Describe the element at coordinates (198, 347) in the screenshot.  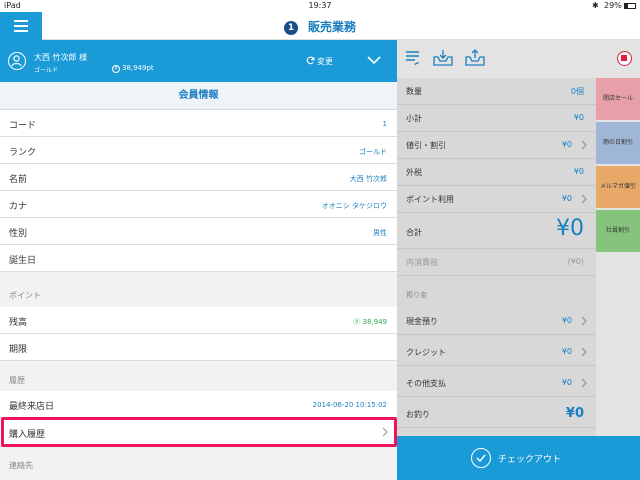
I see `points-row-expiry: 期限` at that location.